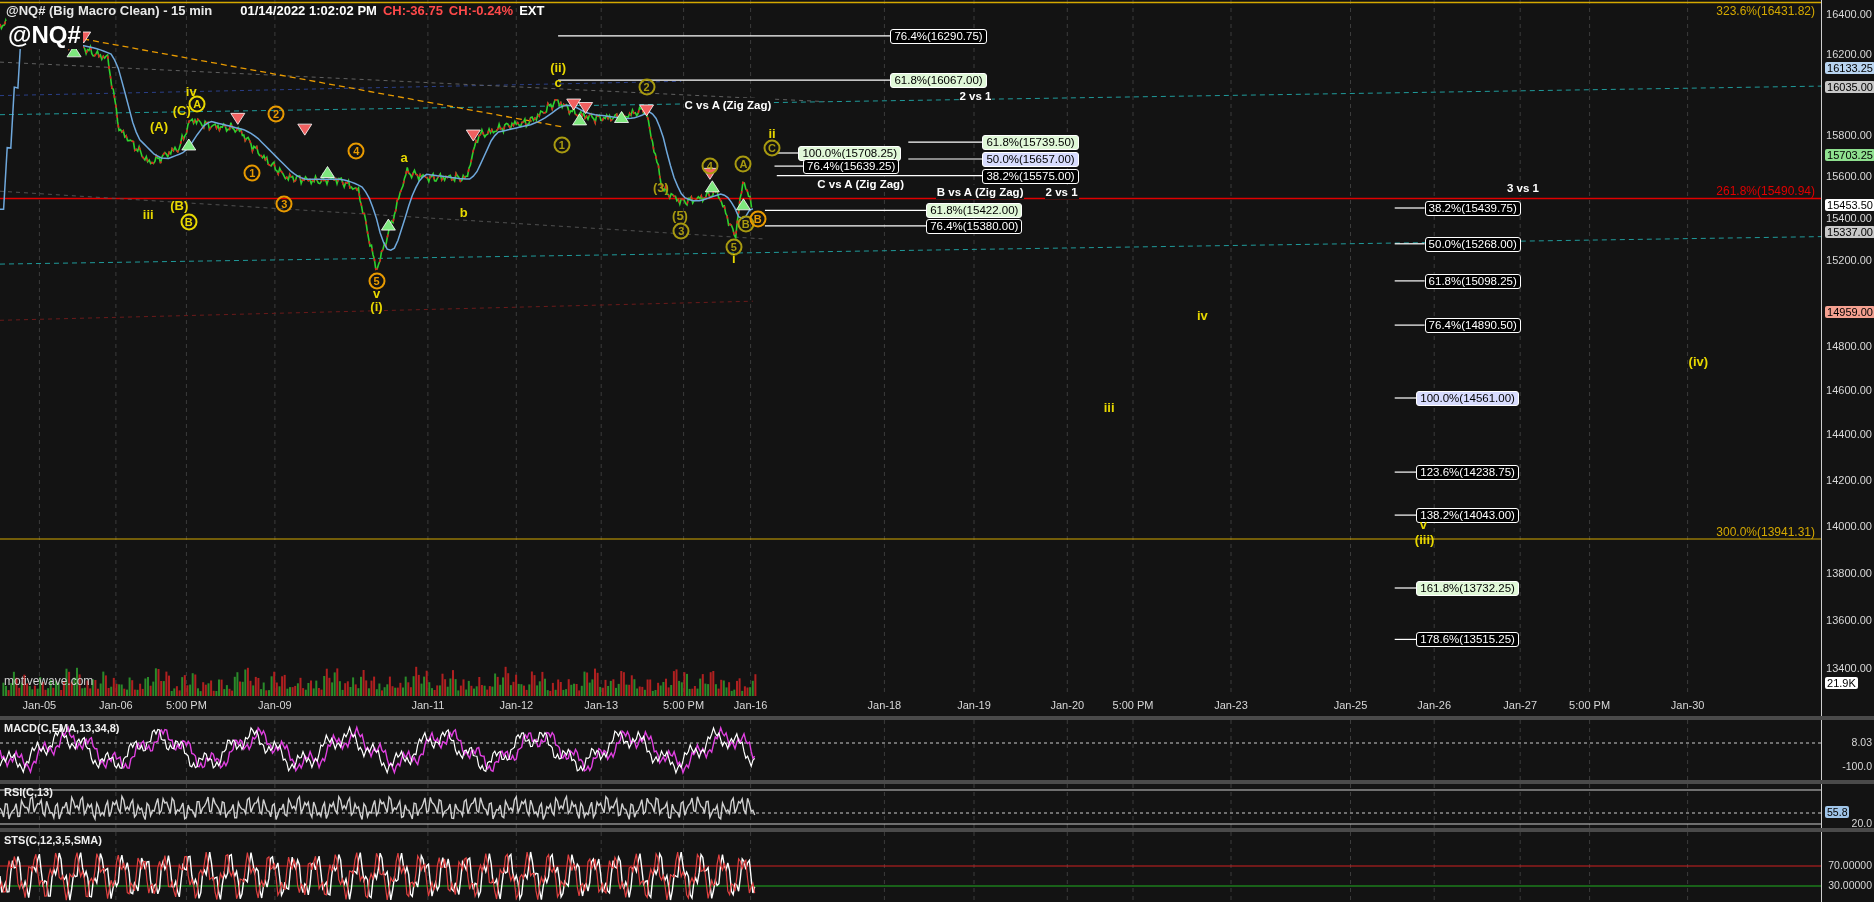 The width and height of the screenshot is (1874, 902). Describe the element at coordinates (1520, 705) in the screenshot. I see `time-axis-label: Jan-27` at that location.